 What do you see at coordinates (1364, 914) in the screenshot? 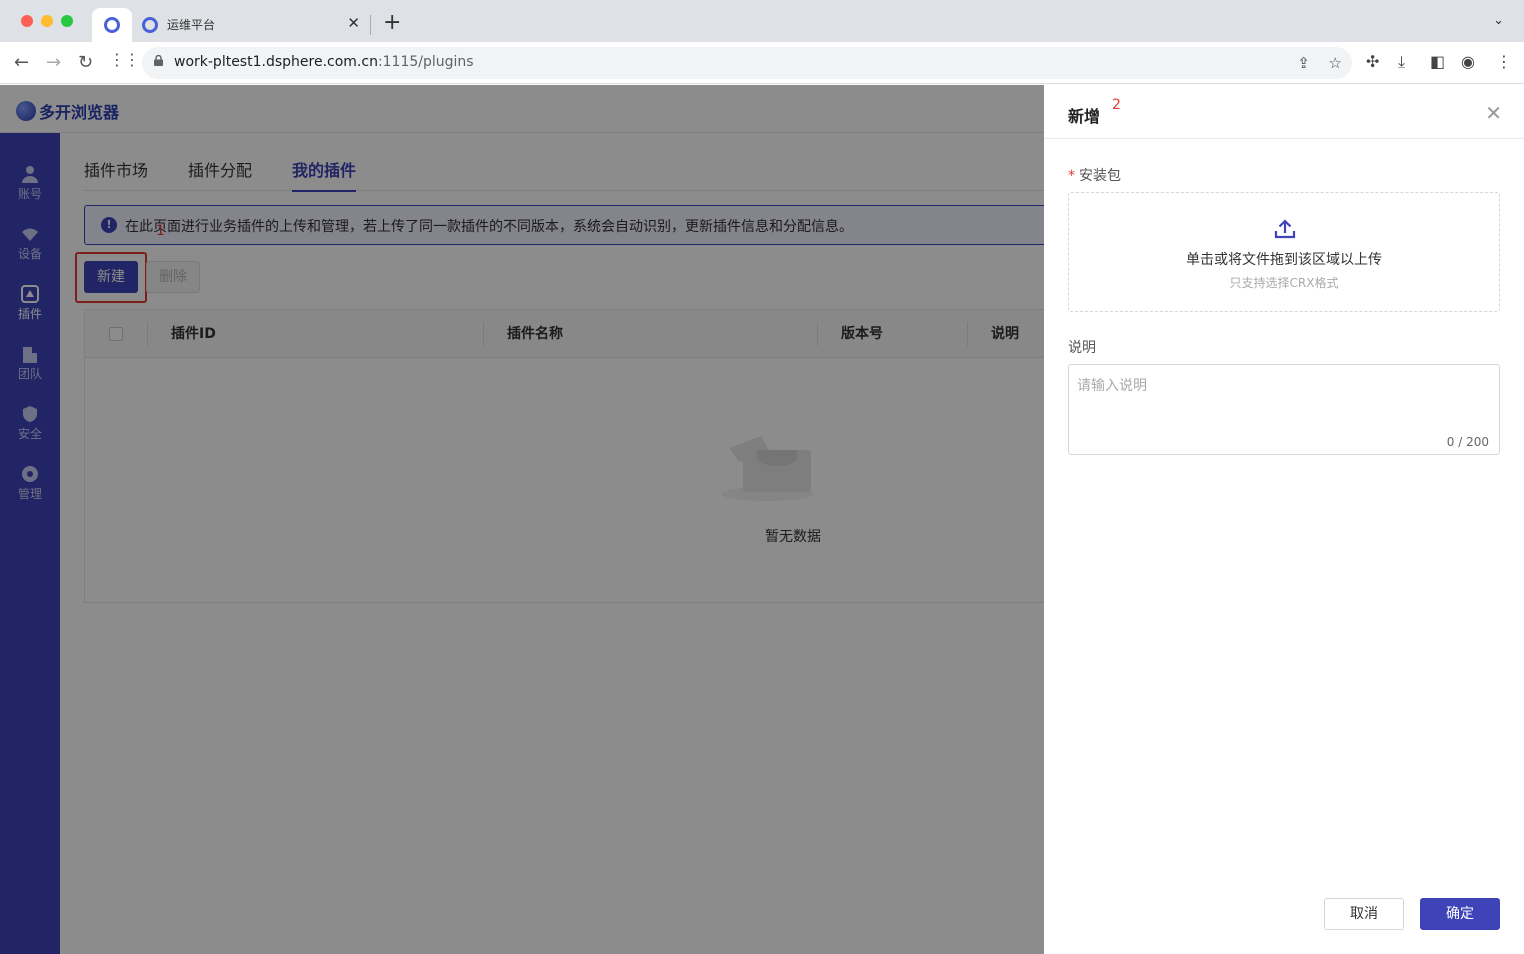
I see `cancel-button: 取消` at bounding box center [1364, 914].